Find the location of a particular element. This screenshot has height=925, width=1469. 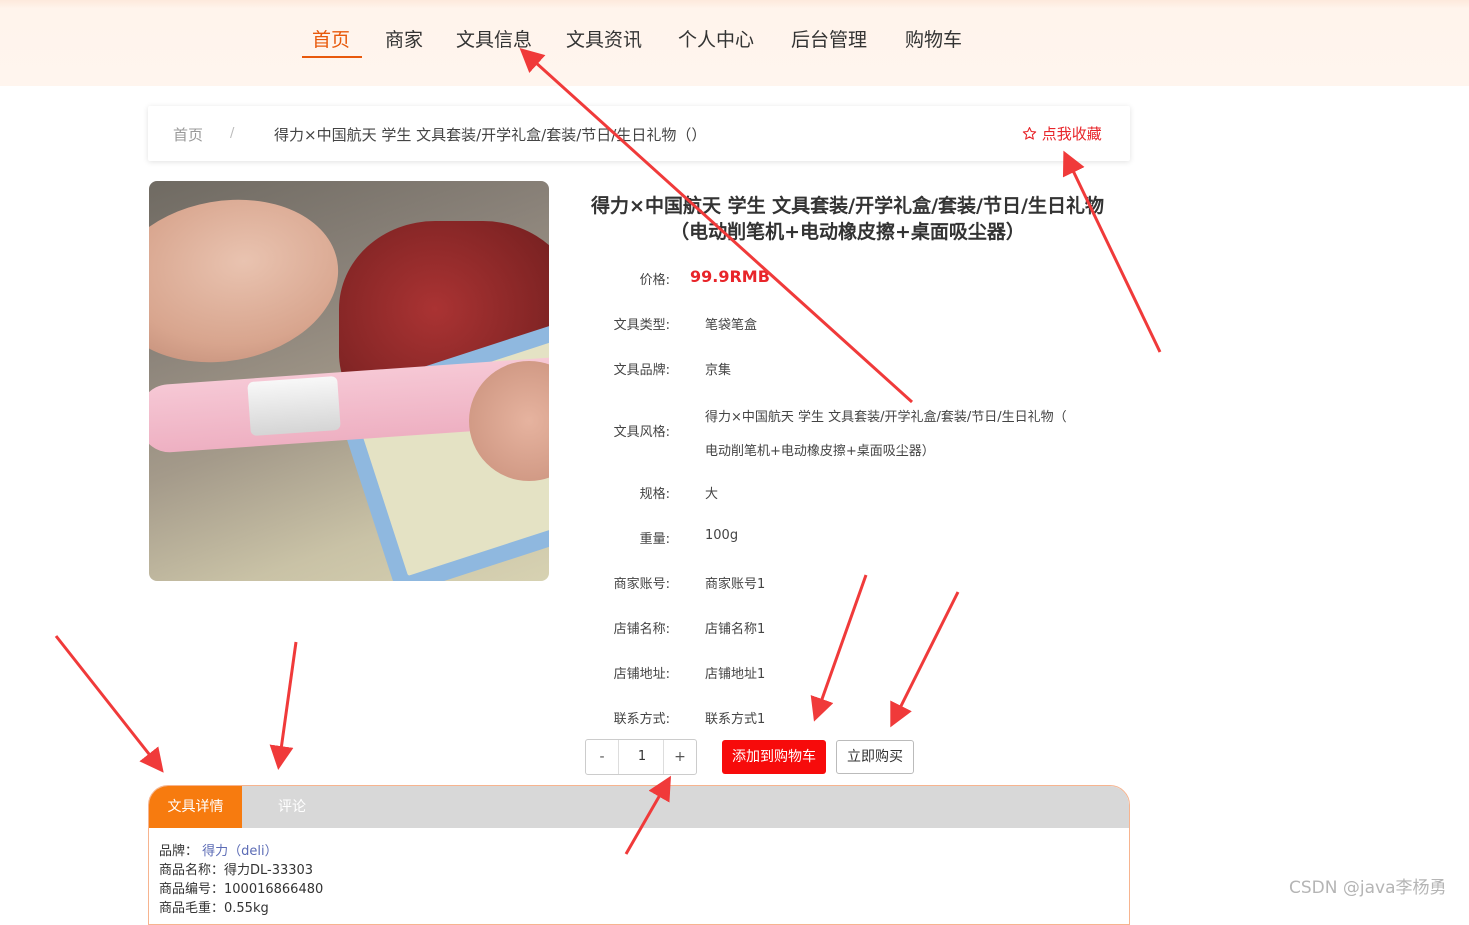

detail-brand-link: 得力（deli） is located at coordinates (239, 851).